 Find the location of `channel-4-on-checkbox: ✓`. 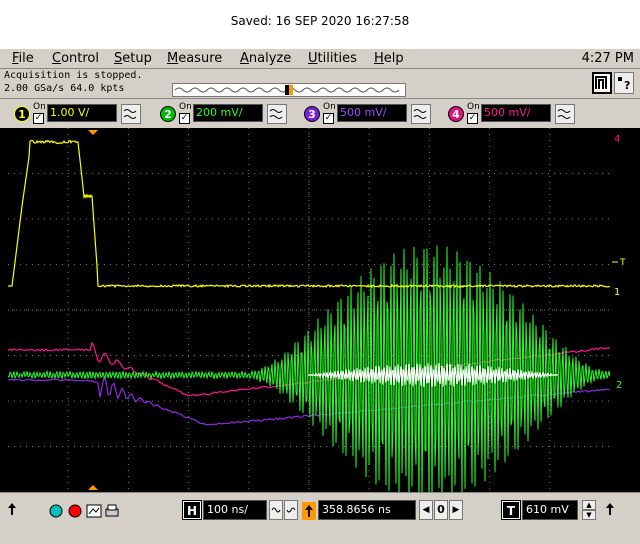

channel-4-on-checkbox: ✓ is located at coordinates (472, 118).